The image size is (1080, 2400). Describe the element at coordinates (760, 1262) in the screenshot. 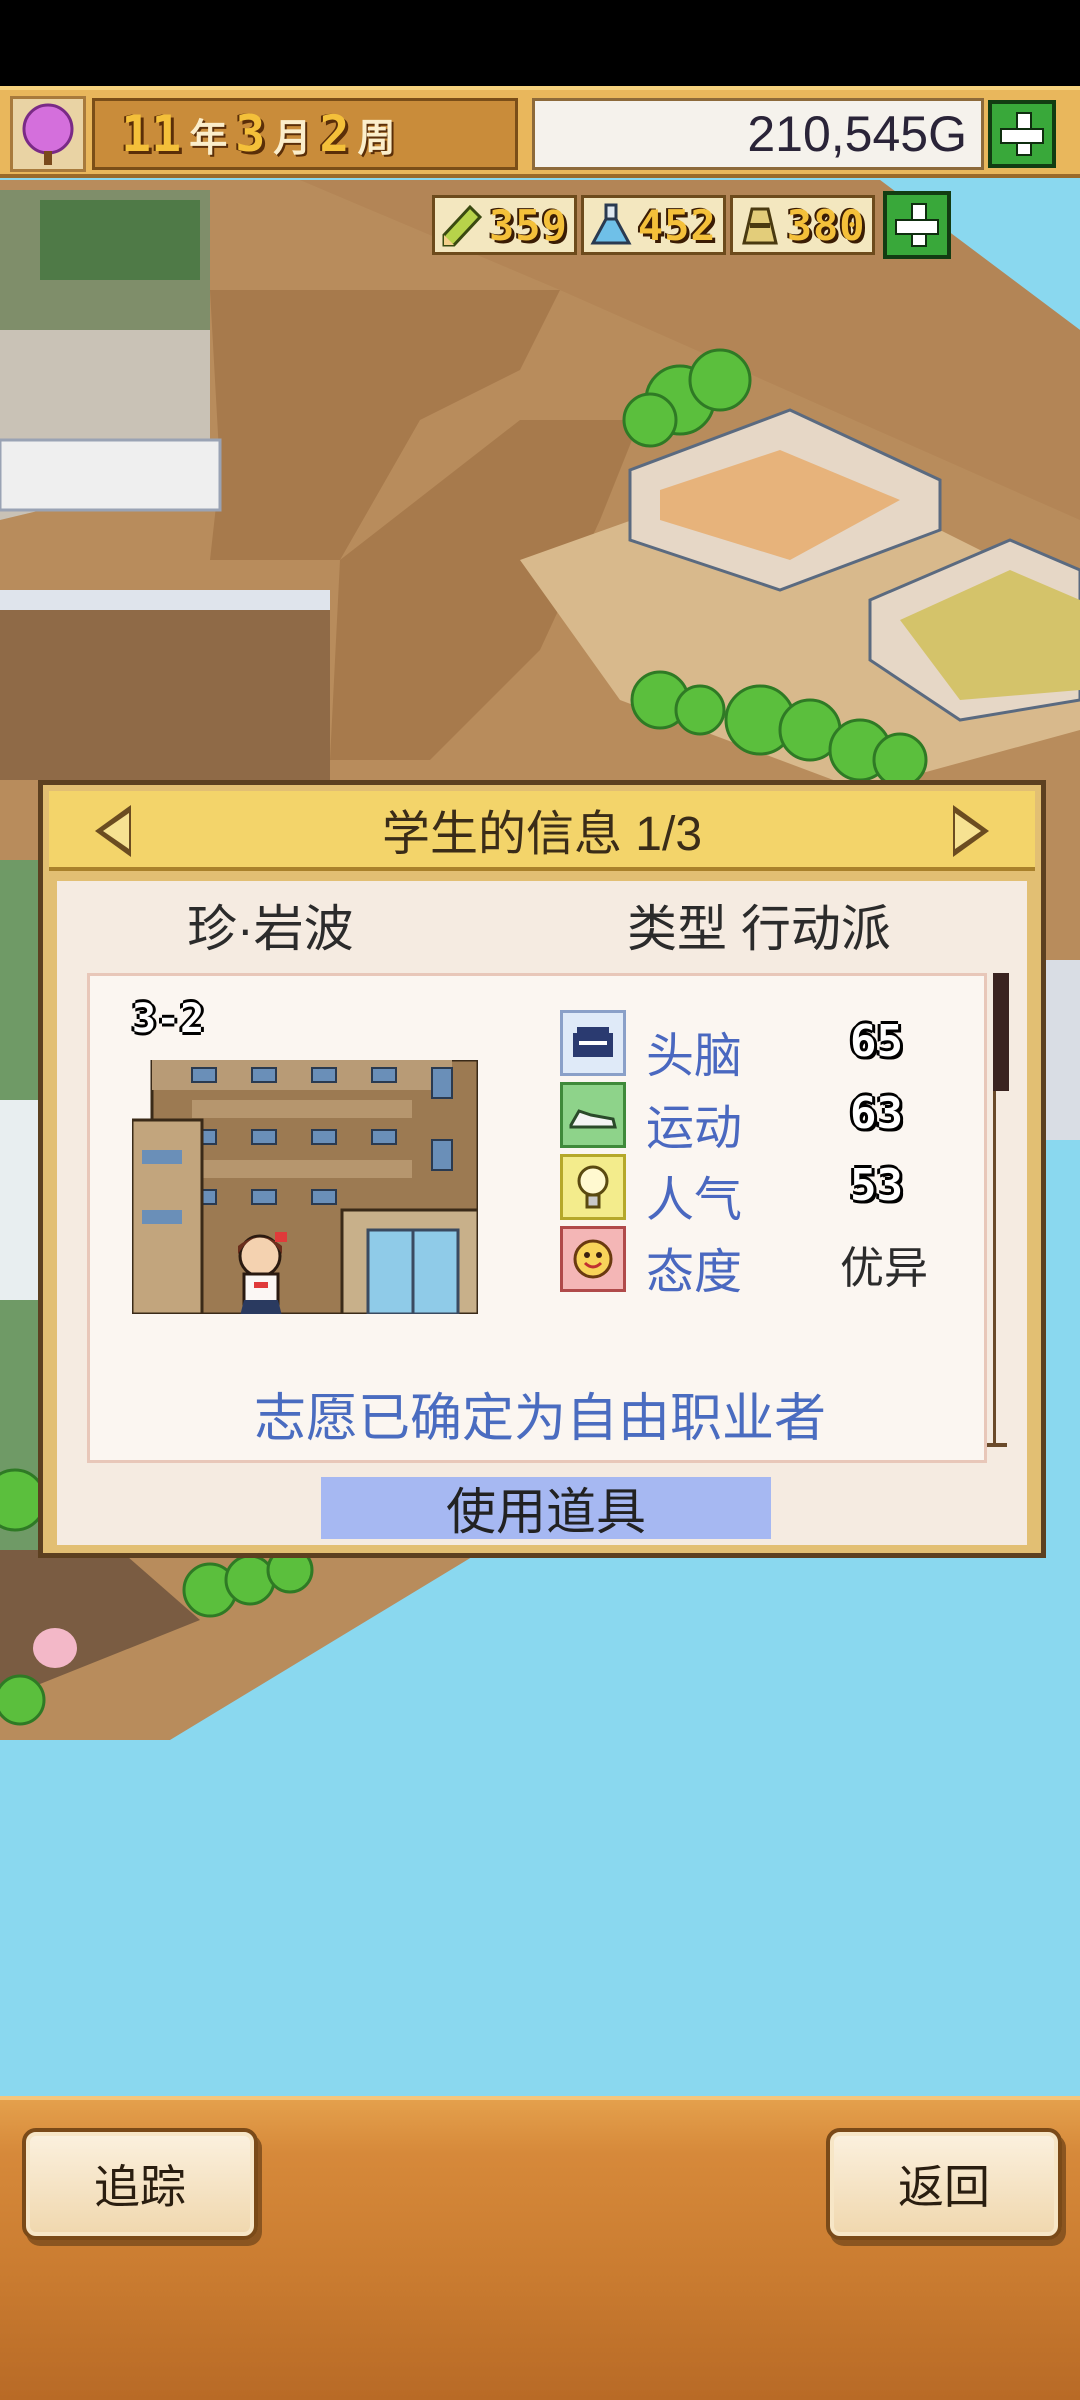

I see `stat-row-attitude: 态度 优异` at that location.